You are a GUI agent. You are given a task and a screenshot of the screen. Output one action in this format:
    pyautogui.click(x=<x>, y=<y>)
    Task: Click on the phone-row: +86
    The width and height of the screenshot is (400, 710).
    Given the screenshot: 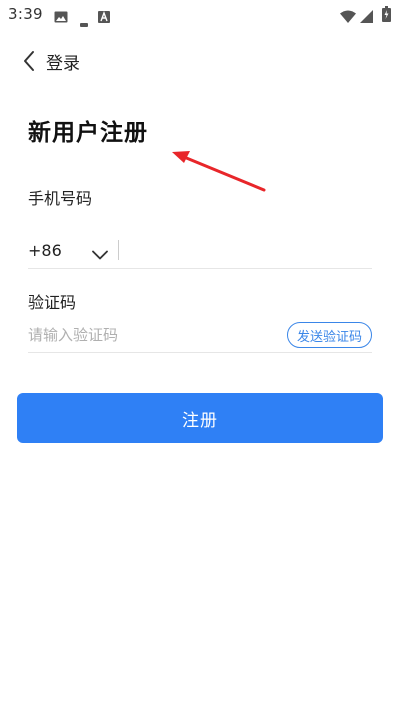 What is the action you would take?
    pyautogui.click(x=200, y=250)
    